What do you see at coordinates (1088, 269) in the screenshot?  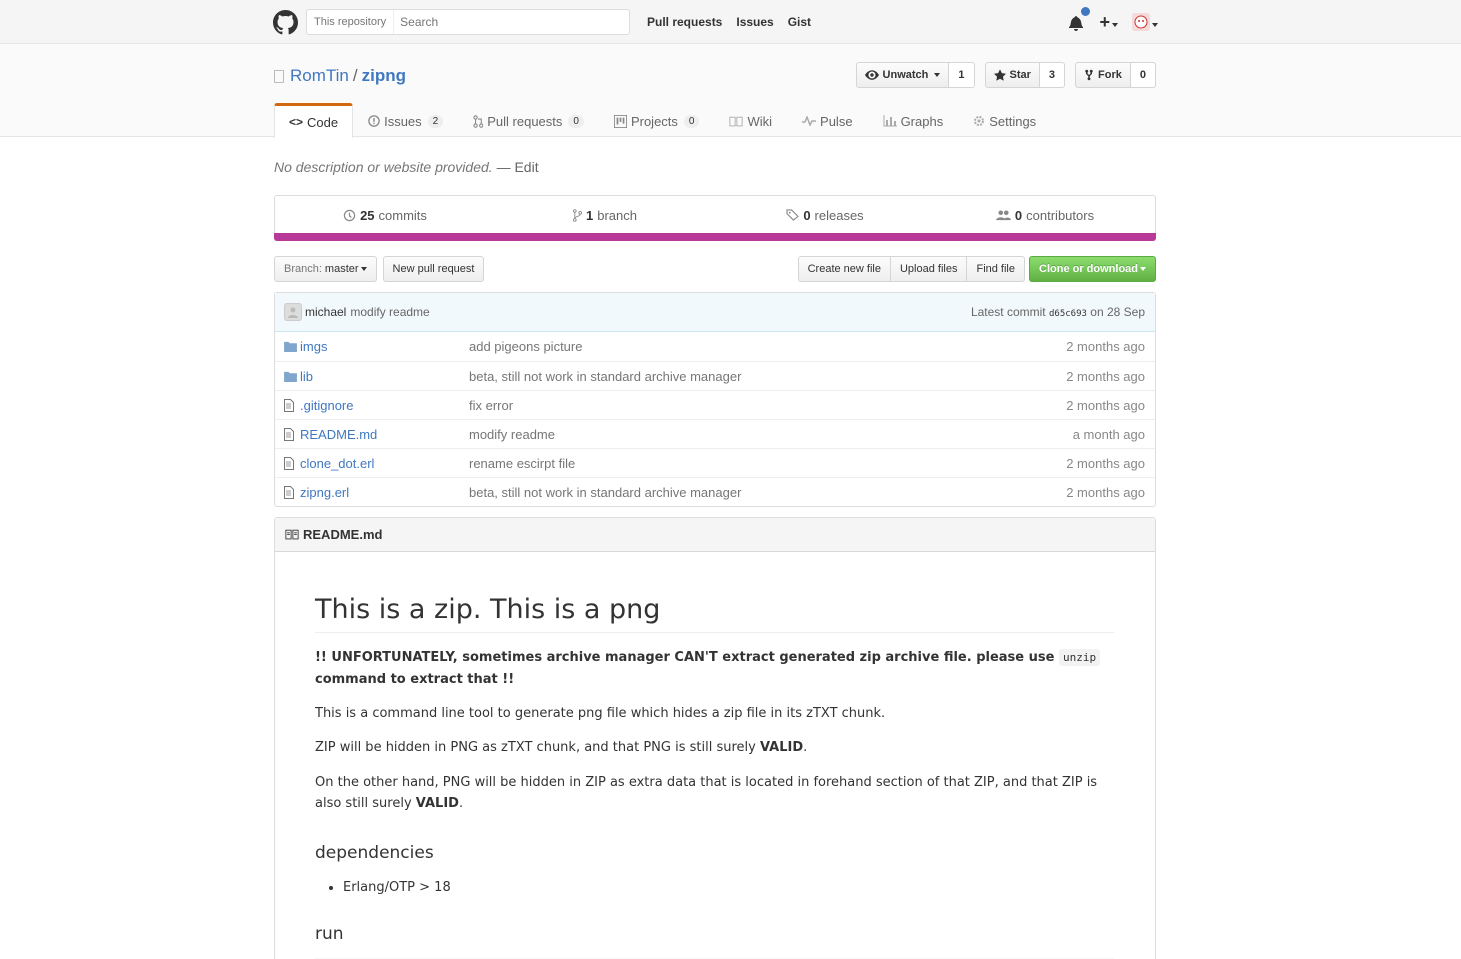 I see `clone-label: Clone or download` at bounding box center [1088, 269].